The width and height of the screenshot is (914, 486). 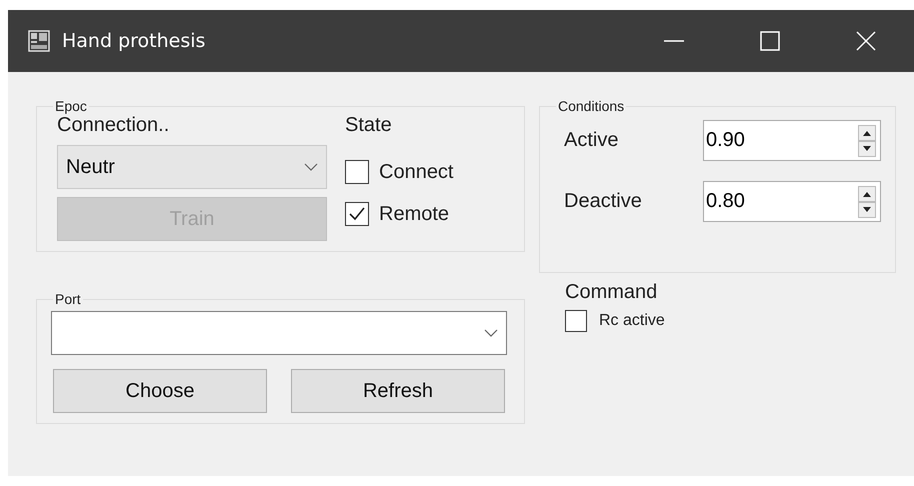 I want to click on field-label: Active, so click(x=592, y=140).